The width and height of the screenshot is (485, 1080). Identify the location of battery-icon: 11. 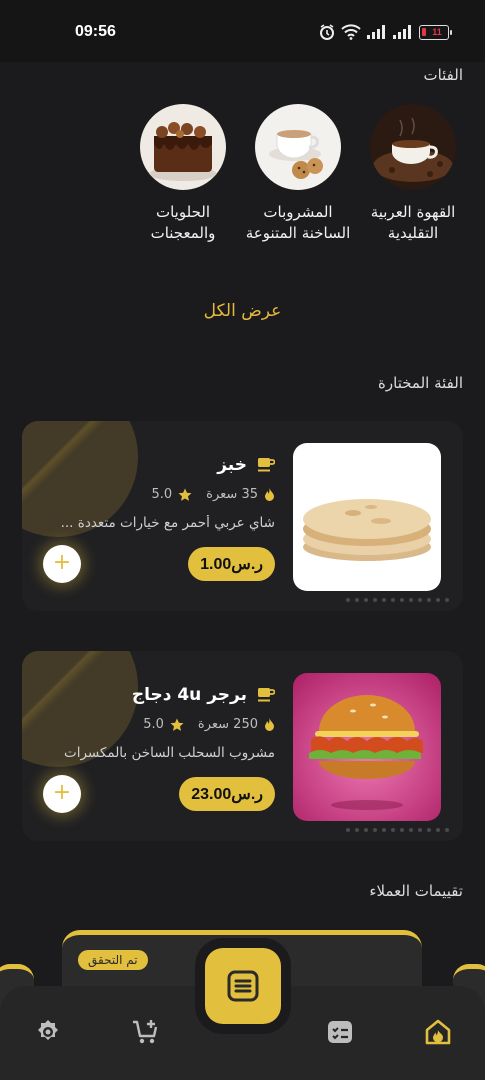
(435, 32).